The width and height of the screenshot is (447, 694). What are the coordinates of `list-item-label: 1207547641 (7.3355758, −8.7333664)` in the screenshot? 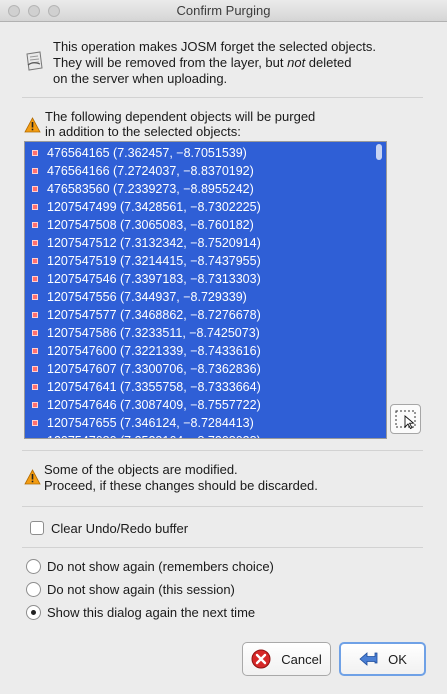 It's located at (154, 387).